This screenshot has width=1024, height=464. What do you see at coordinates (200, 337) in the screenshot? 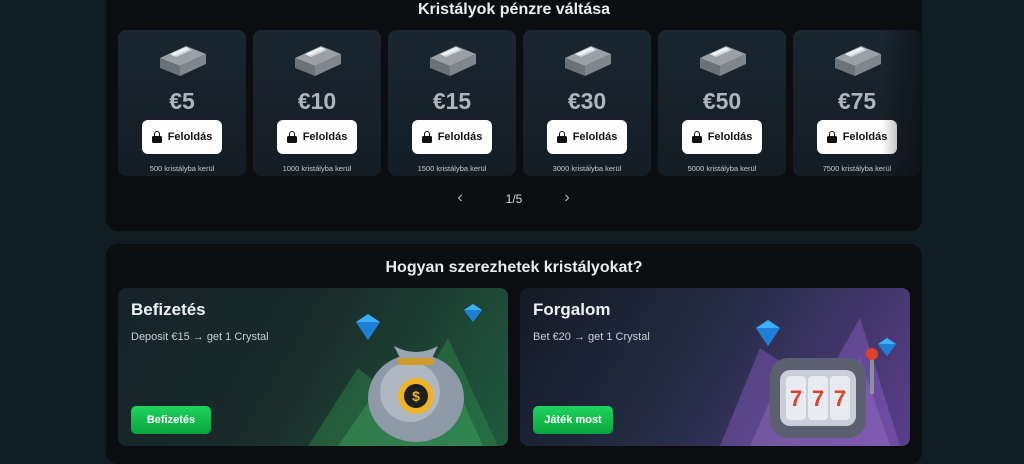
I see `deposit-description: Deposit €15 → get 1 Crystal` at bounding box center [200, 337].